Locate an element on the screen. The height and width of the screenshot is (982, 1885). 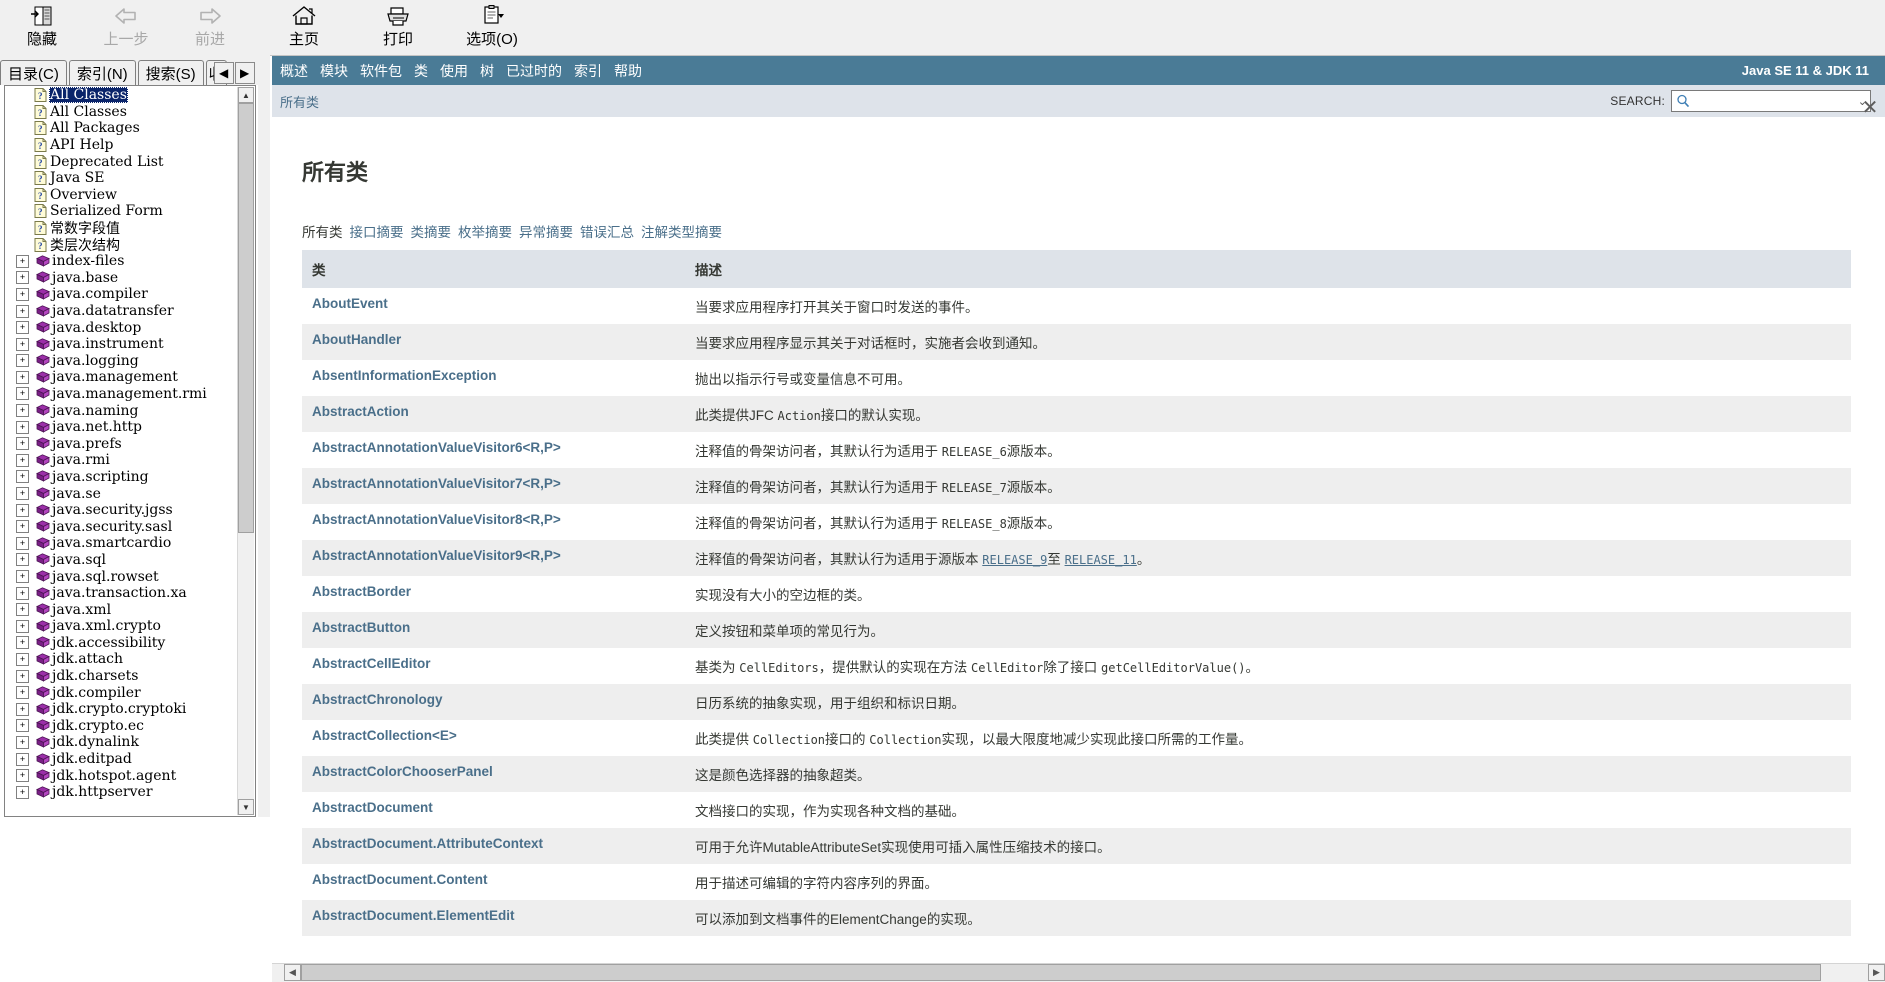
tree-item: ? Deprecated List is located at coordinates (123, 161).